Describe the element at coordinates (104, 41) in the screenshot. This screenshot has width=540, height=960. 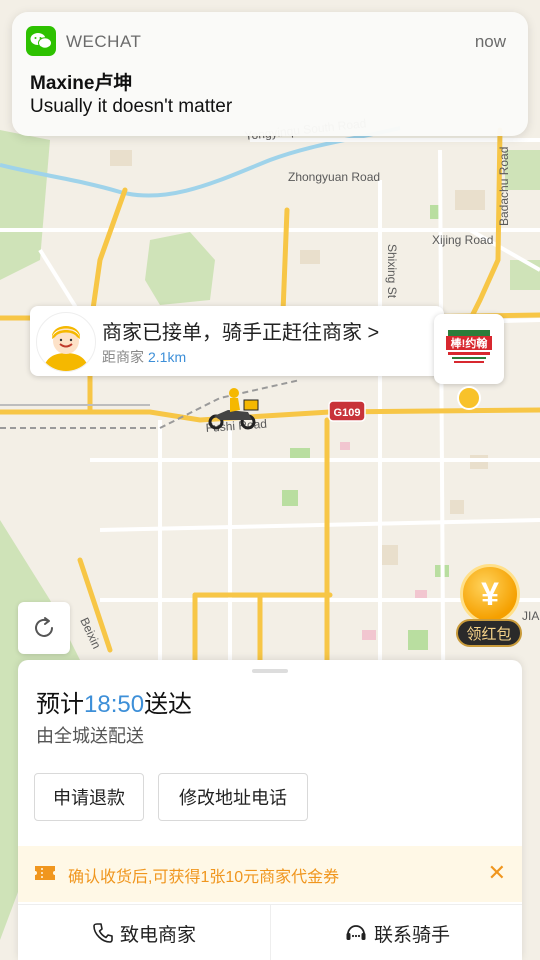
I see `notification-app-name: WECHAT` at that location.